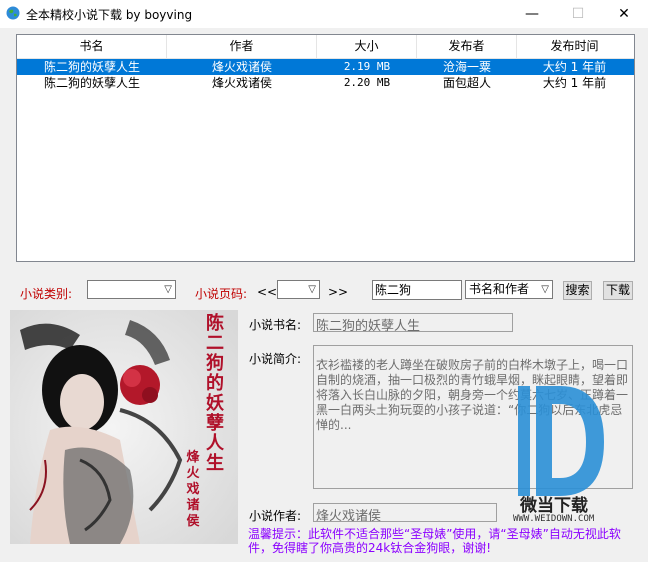 Image resolution: width=648 pixels, height=562 pixels. I want to click on column-header-size: 大小, so click(367, 46).